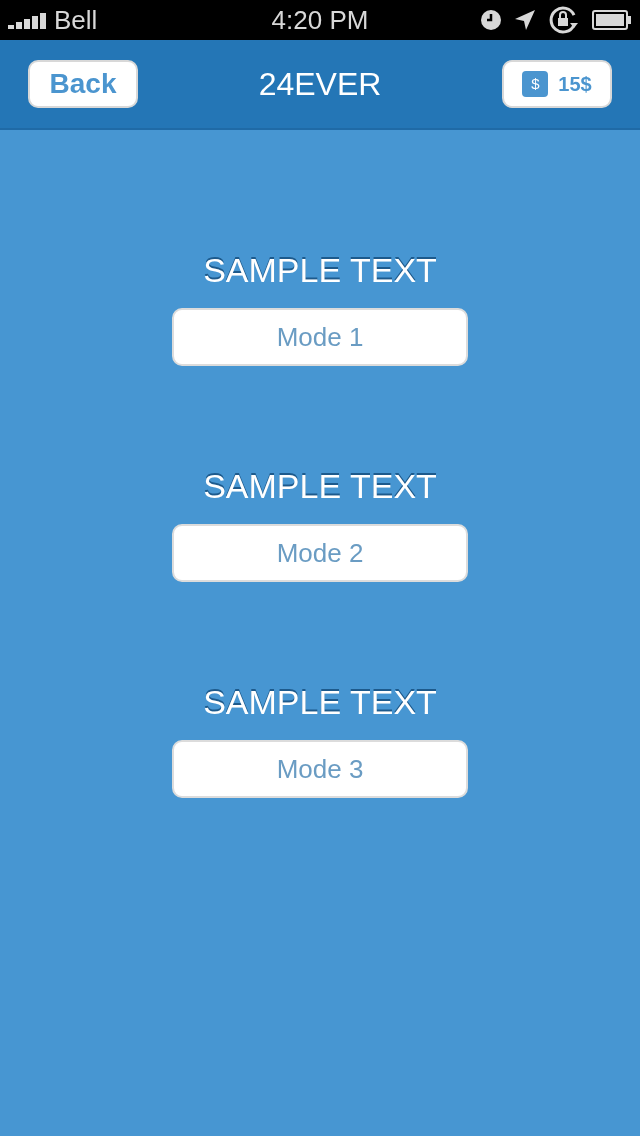  I want to click on battery-icon, so click(612, 20).